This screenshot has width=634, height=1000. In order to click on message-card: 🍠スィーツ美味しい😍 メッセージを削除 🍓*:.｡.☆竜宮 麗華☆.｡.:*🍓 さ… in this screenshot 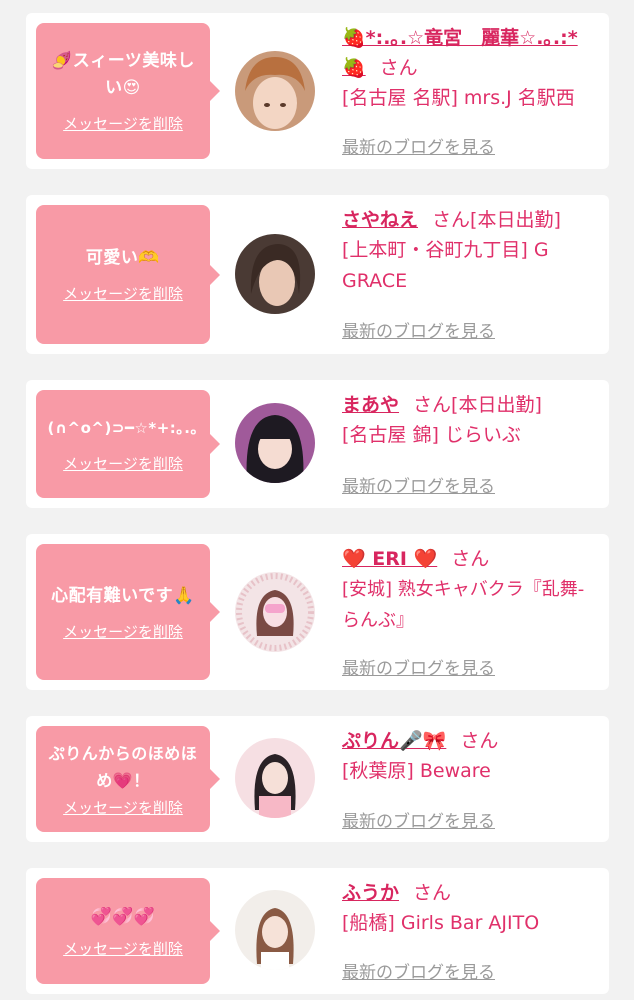, I will do `click(317, 91)`.